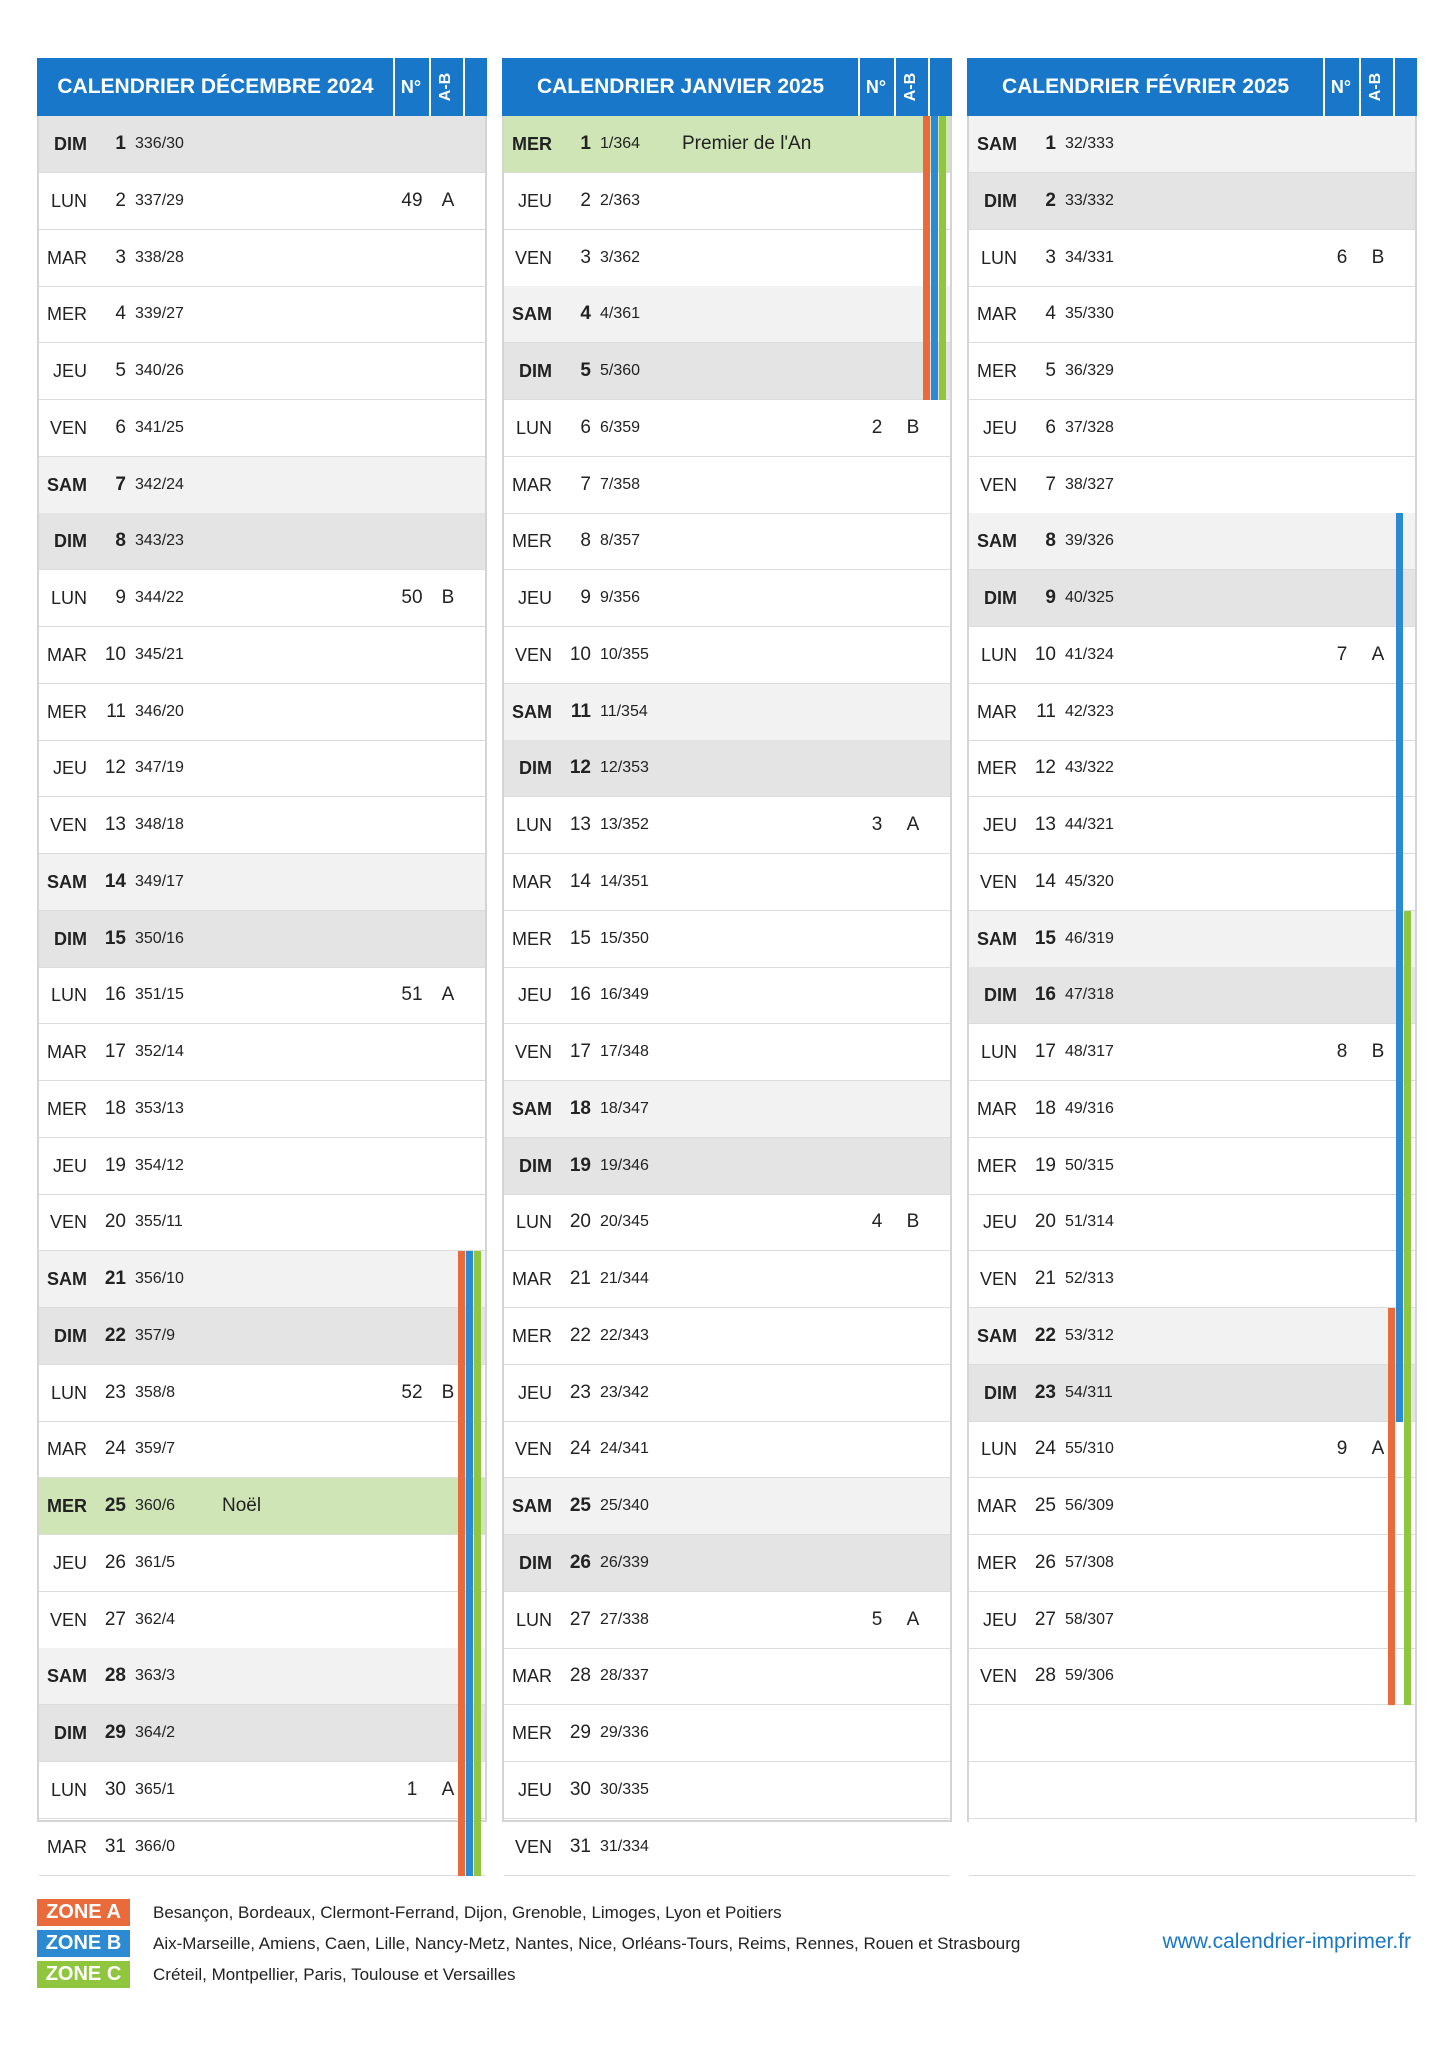 The width and height of the screenshot is (1448, 2048). What do you see at coordinates (159, 257) in the screenshot?
I see `day-of-year: 338/28` at bounding box center [159, 257].